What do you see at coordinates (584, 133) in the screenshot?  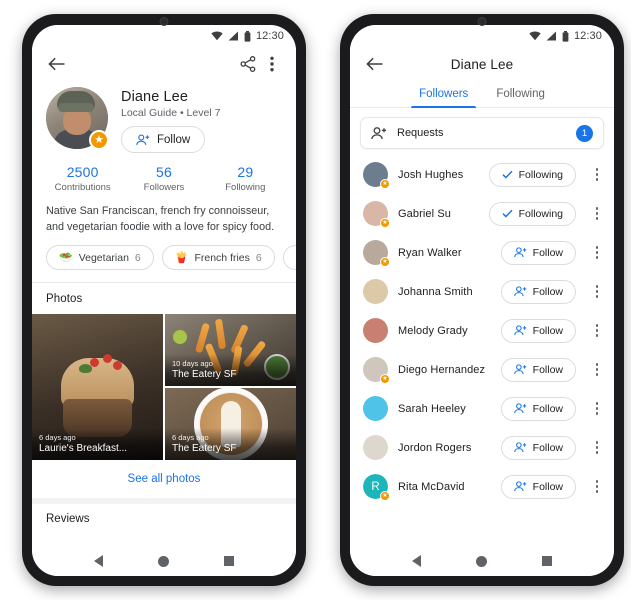 I see `requests-badge: 1` at bounding box center [584, 133].